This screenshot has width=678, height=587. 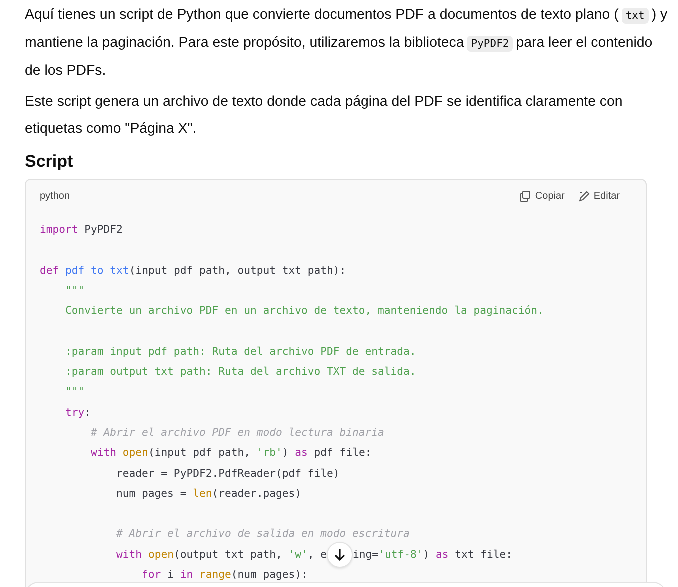 I want to click on code-line: with open(input_pdf_path, 'rb') as pdf_file:, so click(x=231, y=453).